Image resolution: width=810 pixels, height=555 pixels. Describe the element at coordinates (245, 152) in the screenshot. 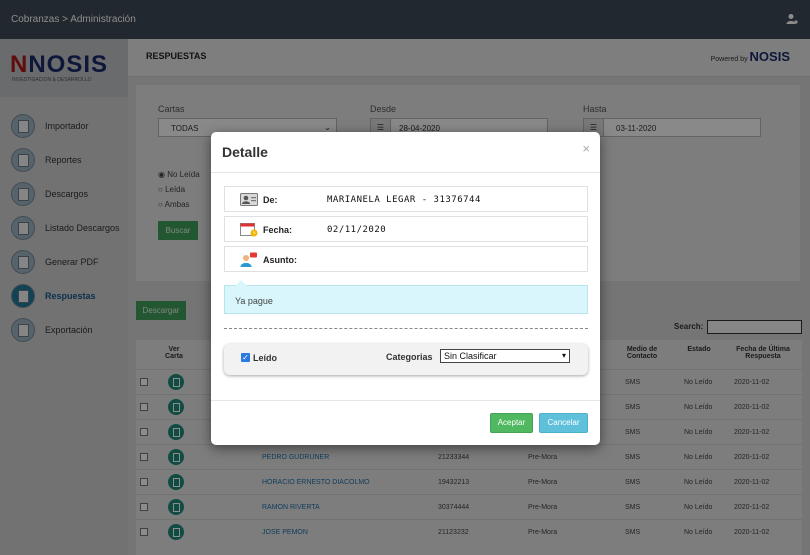

I see `modal-title: Detalle` at that location.